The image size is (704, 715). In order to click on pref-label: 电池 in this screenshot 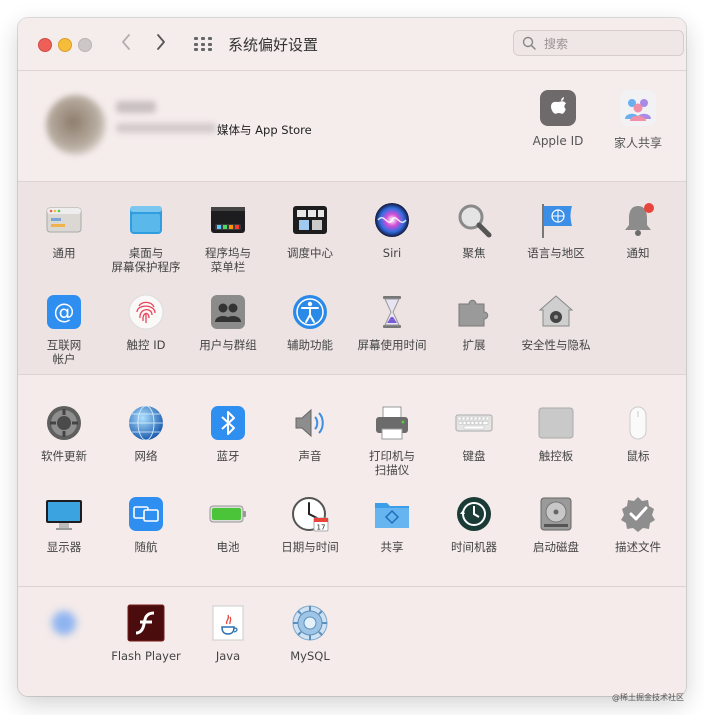, I will do `click(228, 547)`.